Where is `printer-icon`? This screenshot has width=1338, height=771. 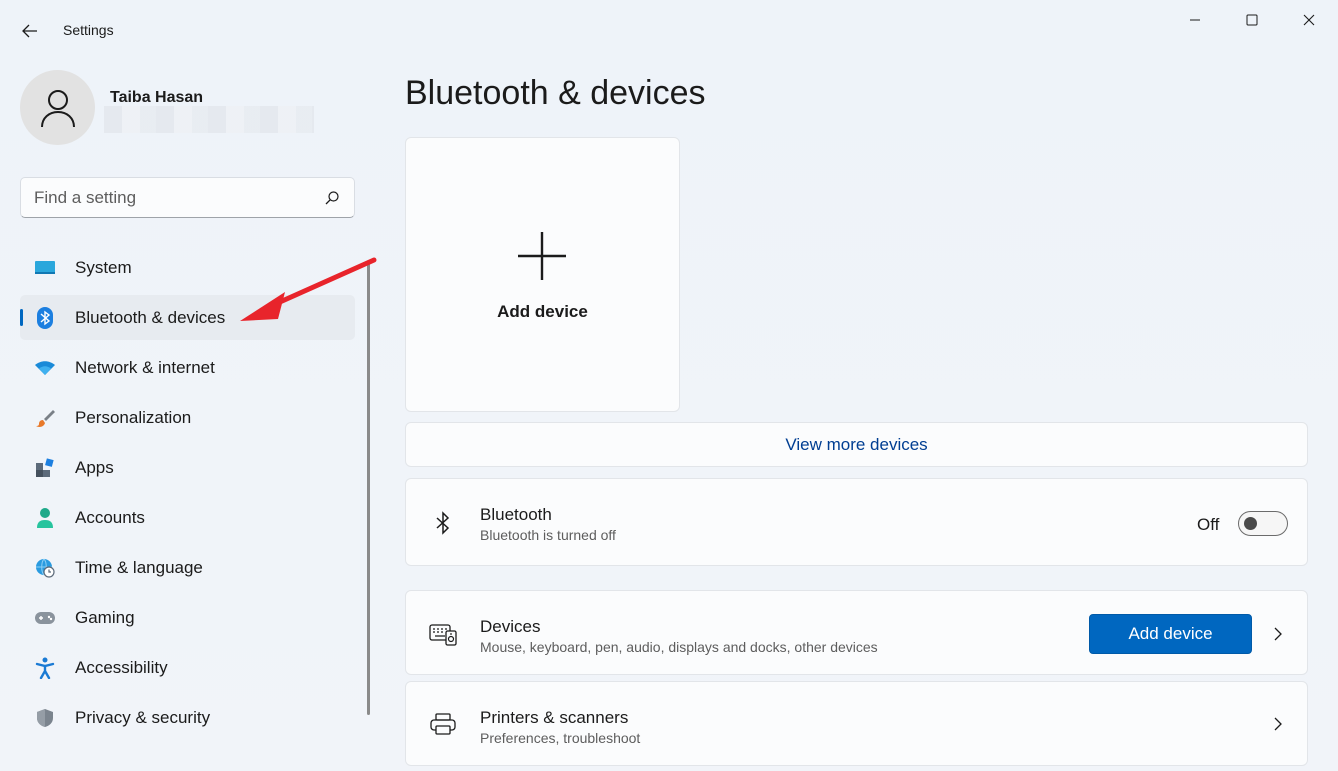 printer-icon is located at coordinates (443, 724).